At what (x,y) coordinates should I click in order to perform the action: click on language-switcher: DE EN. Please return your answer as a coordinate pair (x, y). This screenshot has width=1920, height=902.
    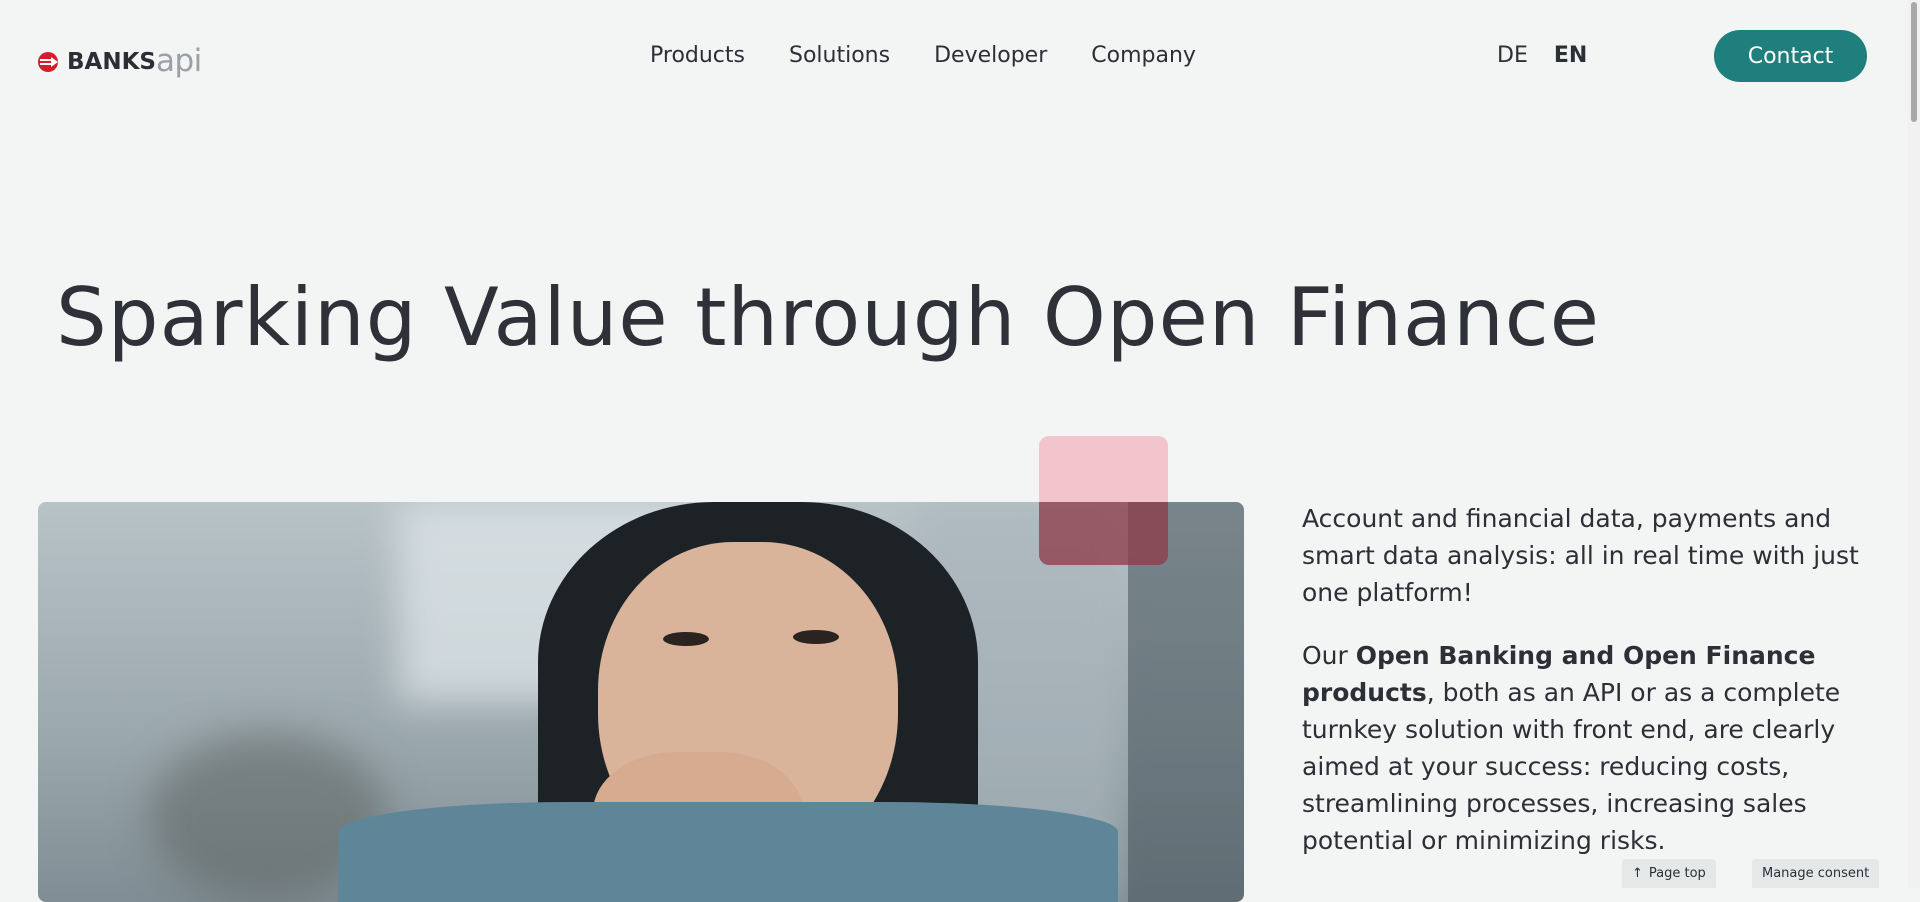
    Looking at the image, I should click on (1555, 56).